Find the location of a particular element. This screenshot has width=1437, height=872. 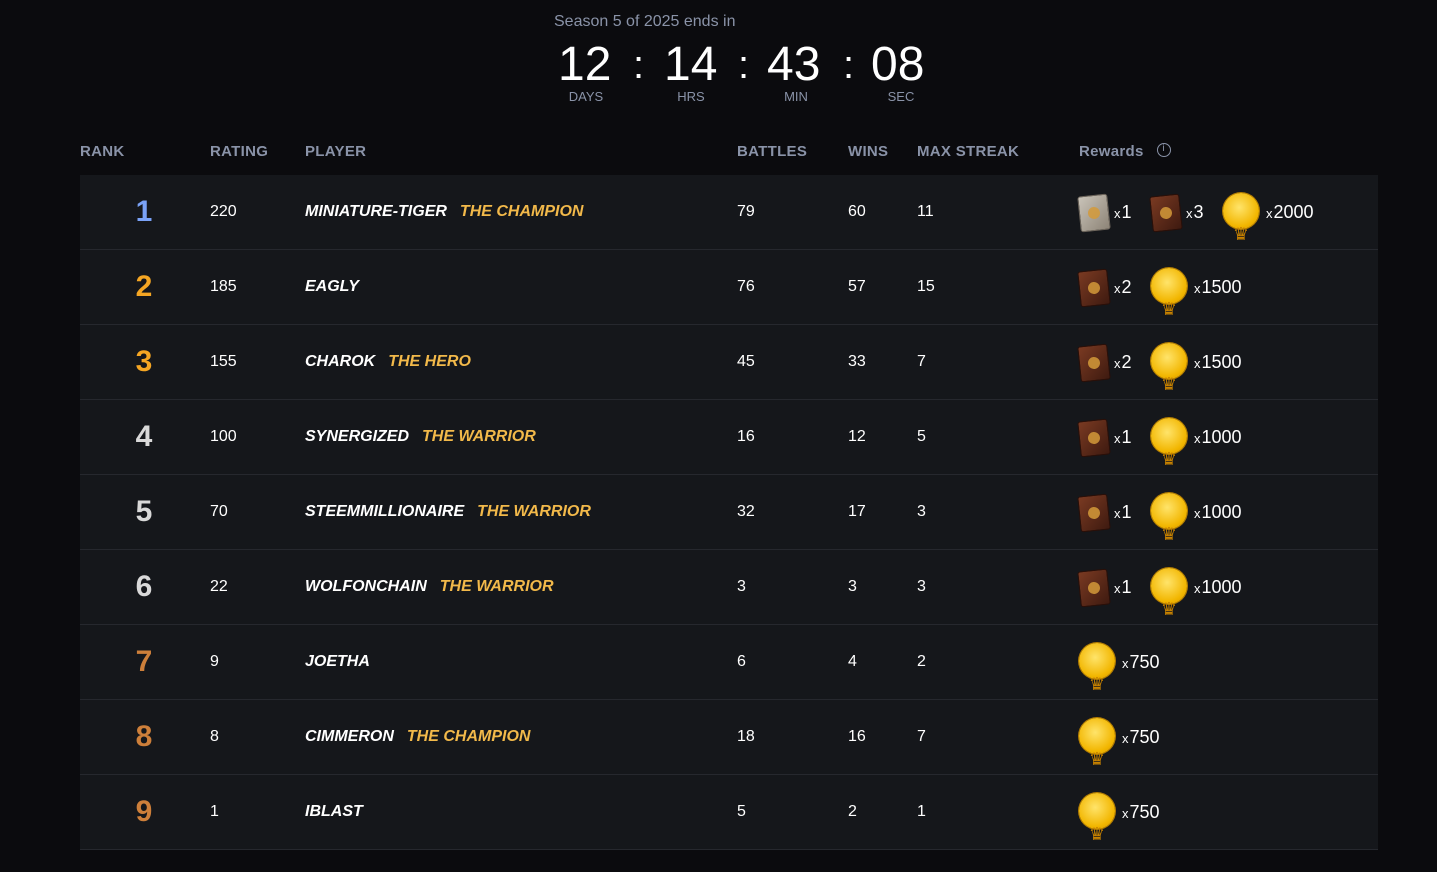

player-name: CHAROK is located at coordinates (340, 361).